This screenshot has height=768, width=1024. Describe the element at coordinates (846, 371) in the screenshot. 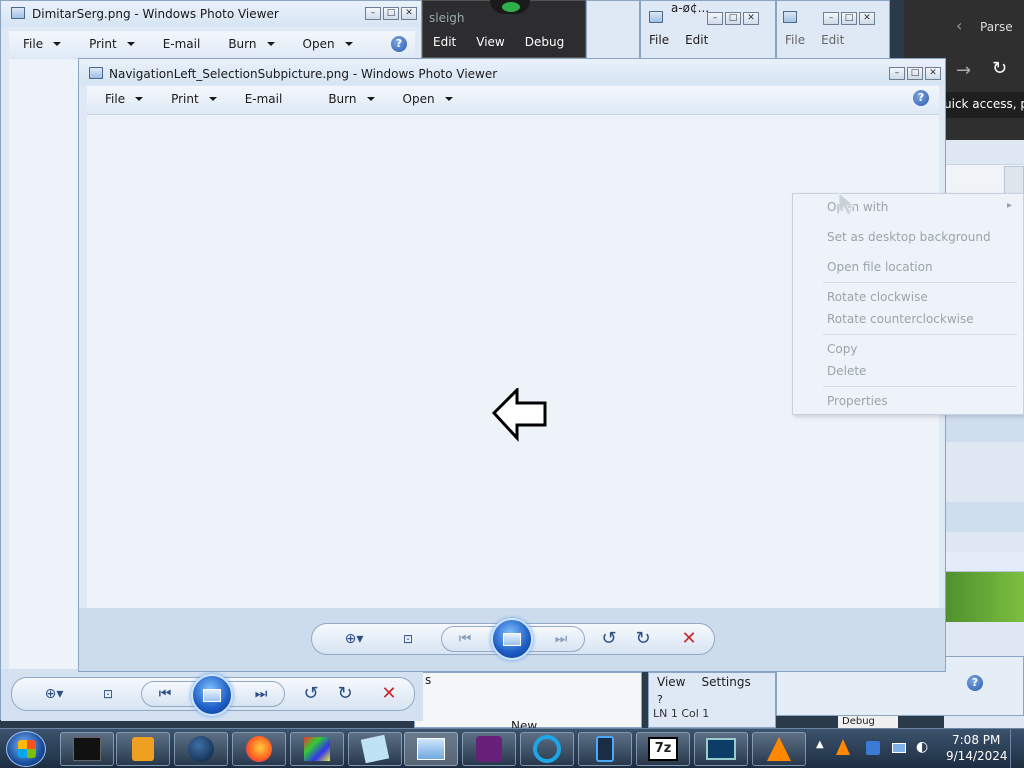

I see `context-delete: Delete` at that location.